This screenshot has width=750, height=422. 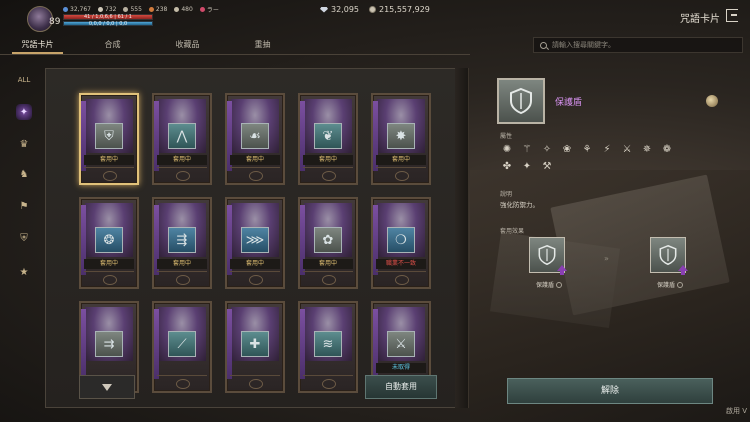 I want to click on card-emblem-icon: ⋀, so click(x=182, y=136).